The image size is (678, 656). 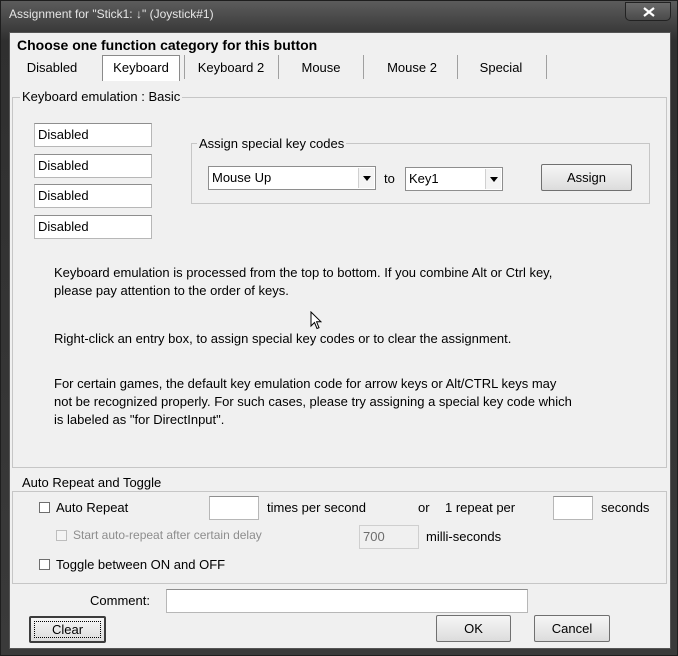 I want to click on special-key-target-value: Key1, so click(x=424, y=178).